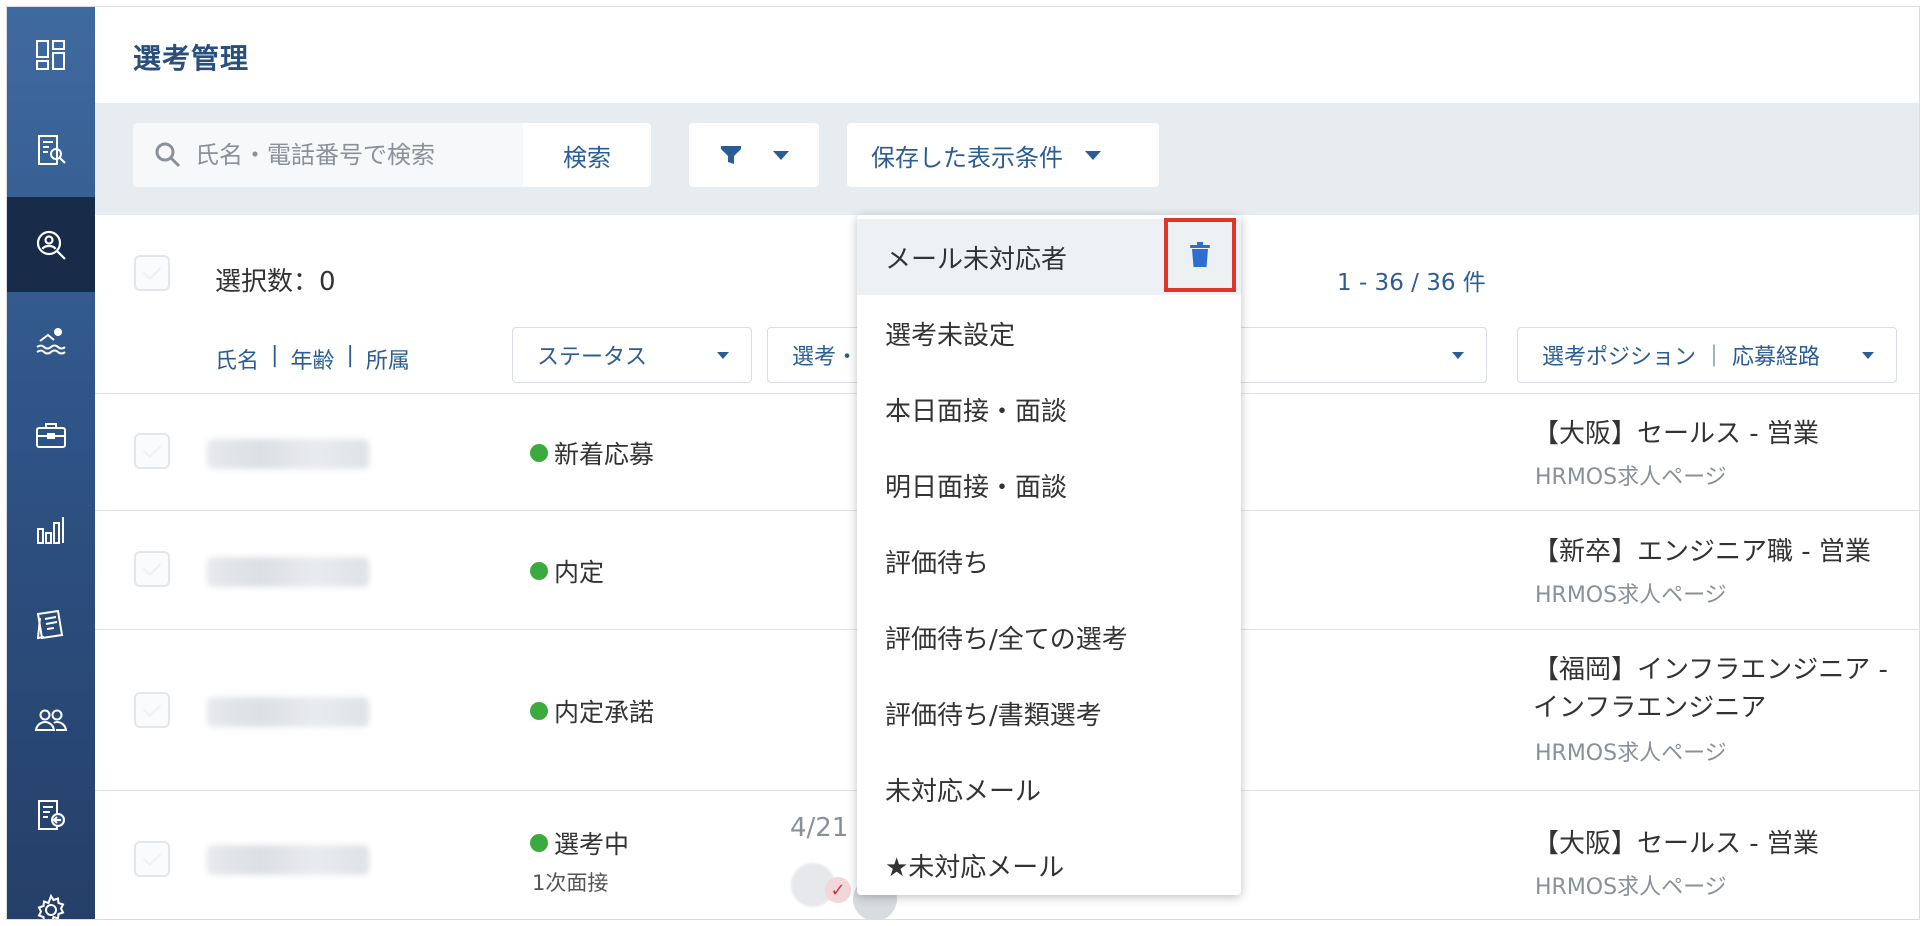 Image resolution: width=1924 pixels, height=926 pixels. I want to click on sort-affiliation-link: 所属, so click(388, 359).